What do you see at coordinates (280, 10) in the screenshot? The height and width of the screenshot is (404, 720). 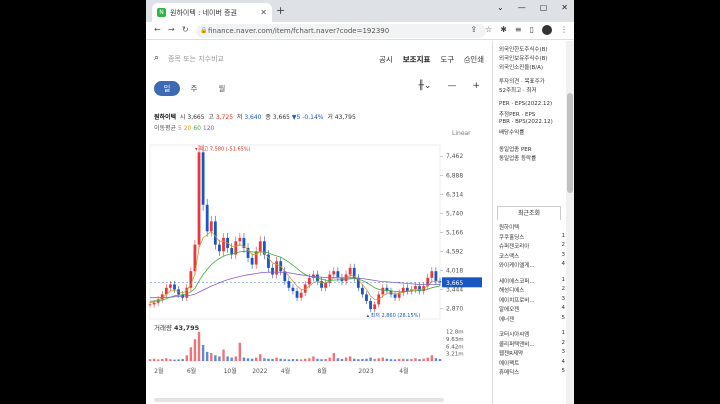 I see `new-tab-icon: +` at bounding box center [280, 10].